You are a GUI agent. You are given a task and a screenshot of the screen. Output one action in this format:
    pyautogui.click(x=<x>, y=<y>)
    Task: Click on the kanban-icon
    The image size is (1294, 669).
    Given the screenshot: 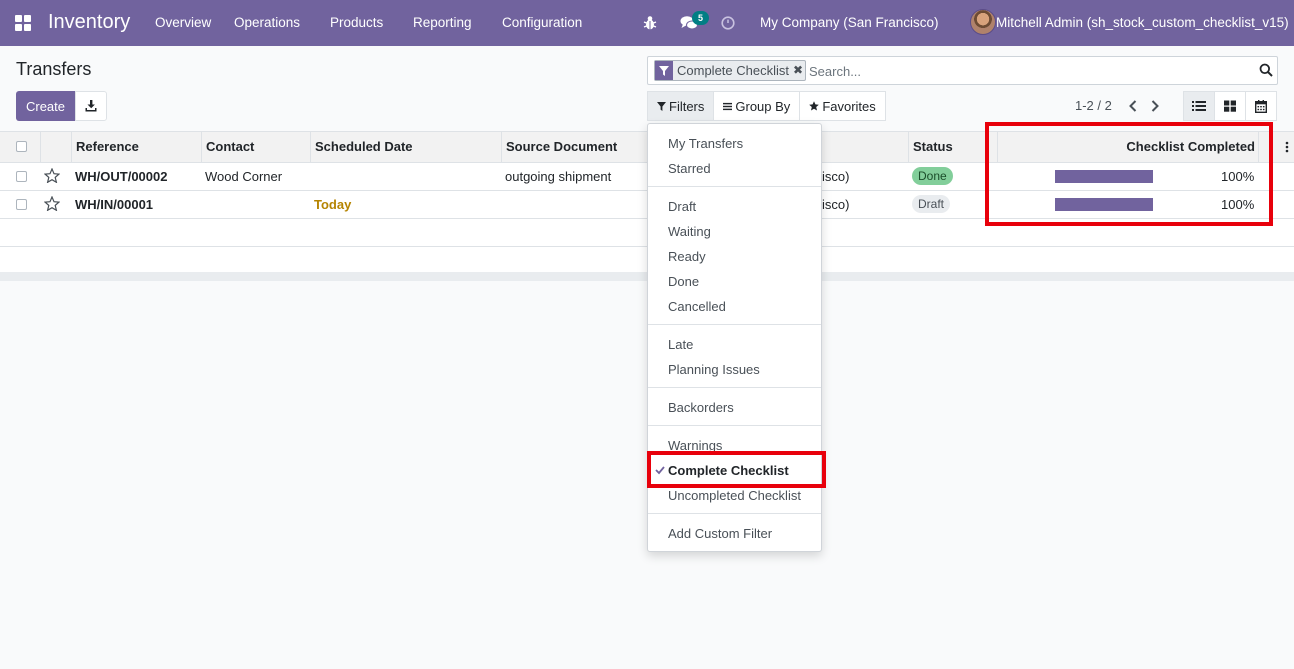 What is the action you would take?
    pyautogui.click(x=1230, y=106)
    